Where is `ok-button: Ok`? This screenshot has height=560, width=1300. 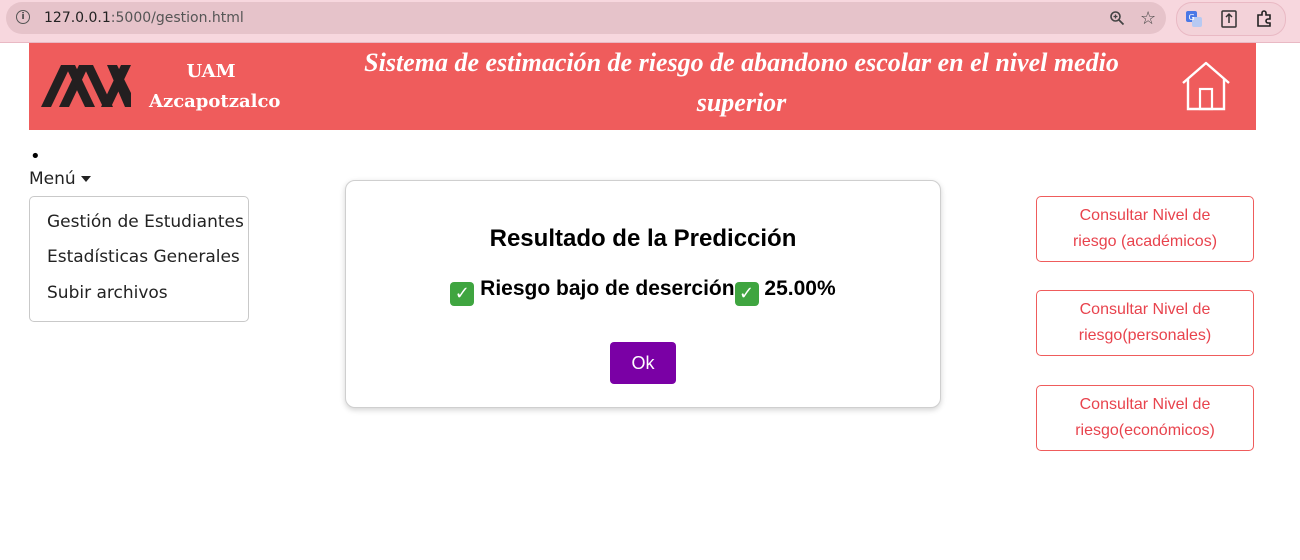
ok-button: Ok is located at coordinates (643, 363).